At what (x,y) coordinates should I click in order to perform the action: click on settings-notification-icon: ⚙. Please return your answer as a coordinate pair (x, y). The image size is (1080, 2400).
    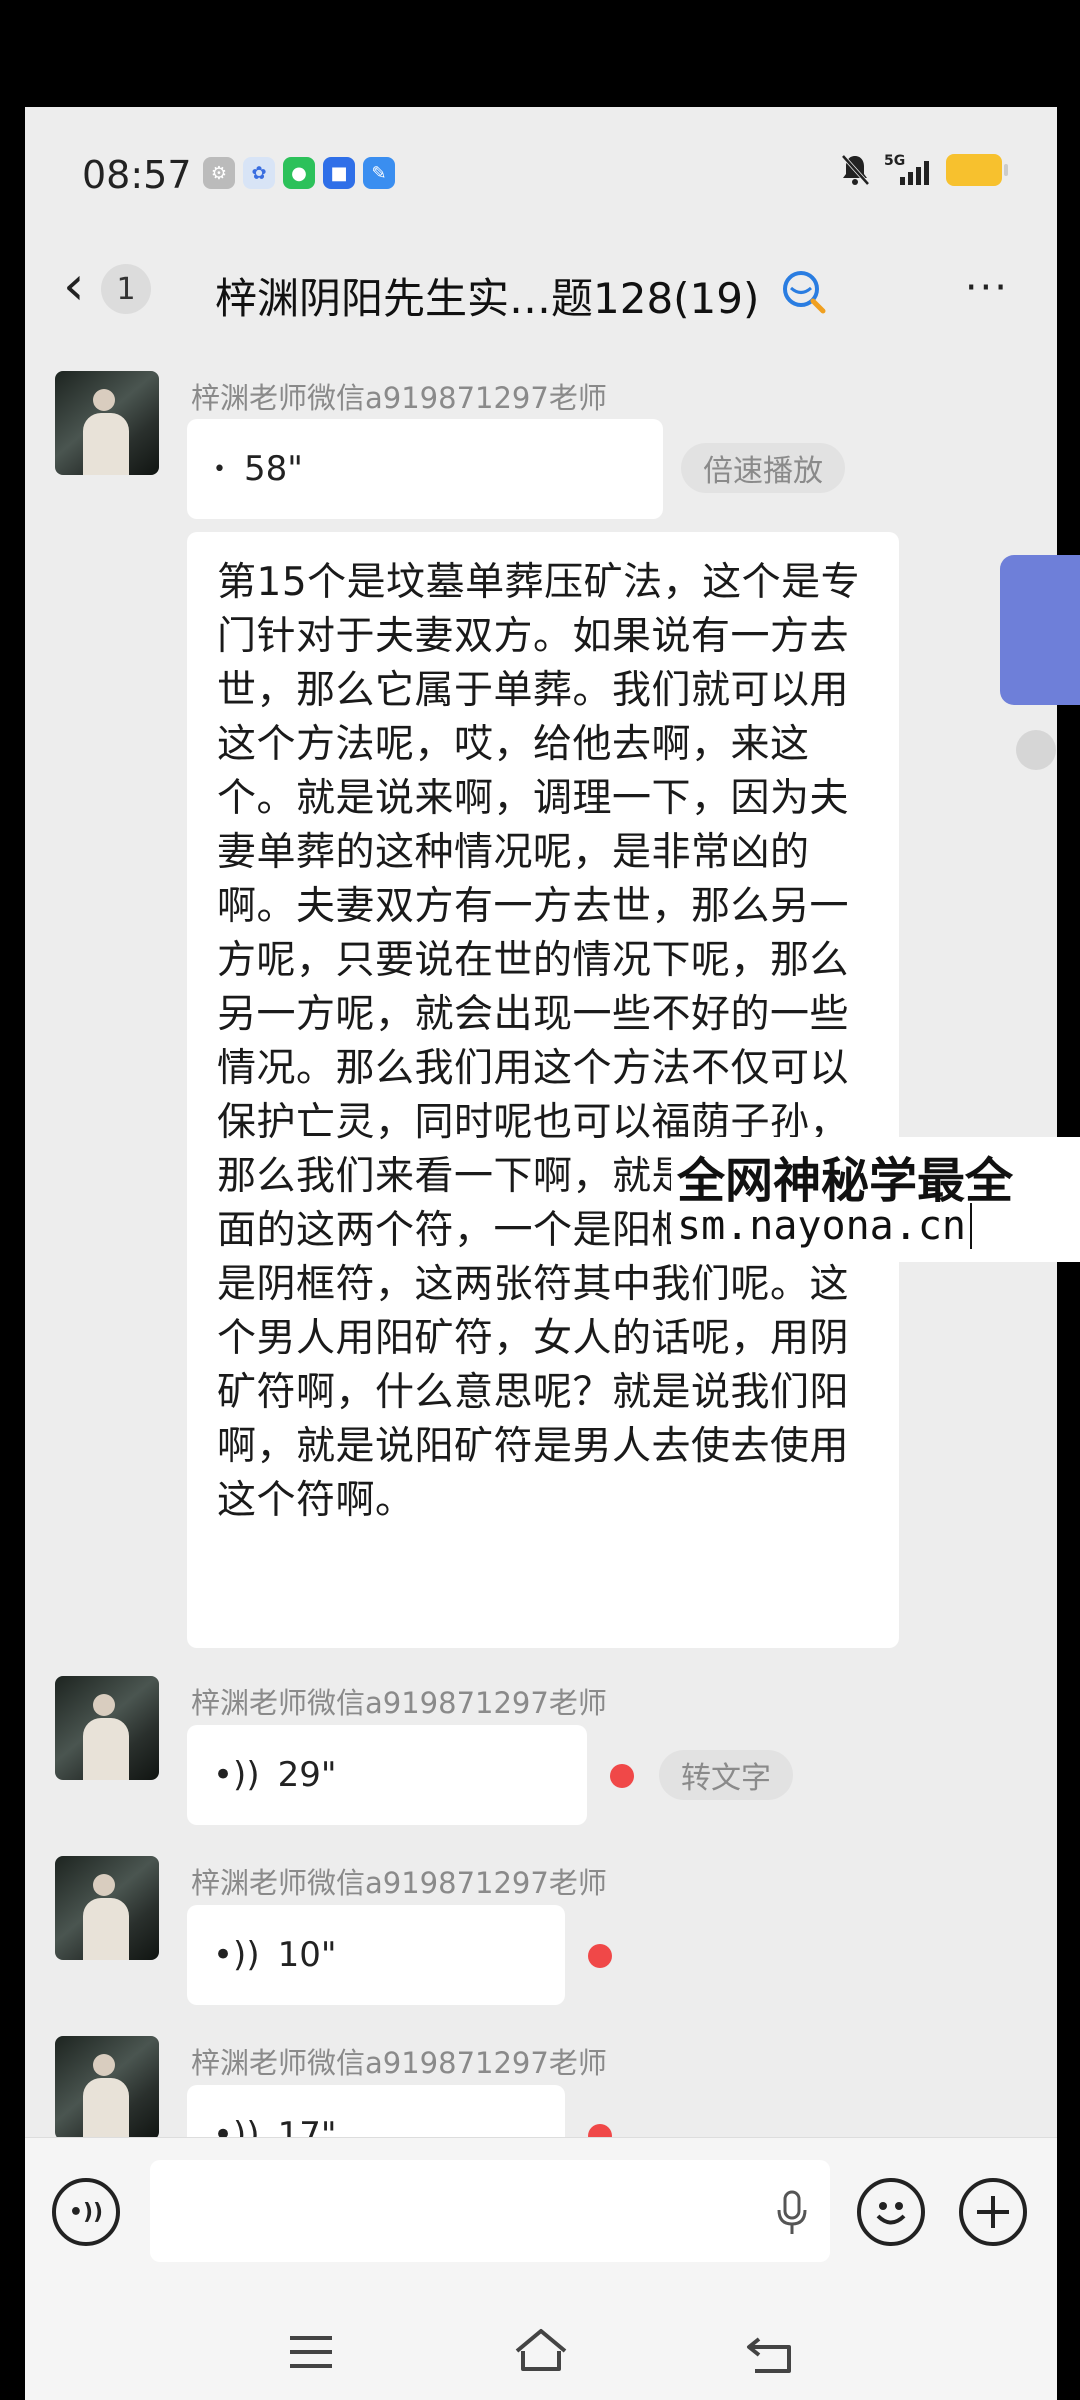
    Looking at the image, I should click on (219, 173).